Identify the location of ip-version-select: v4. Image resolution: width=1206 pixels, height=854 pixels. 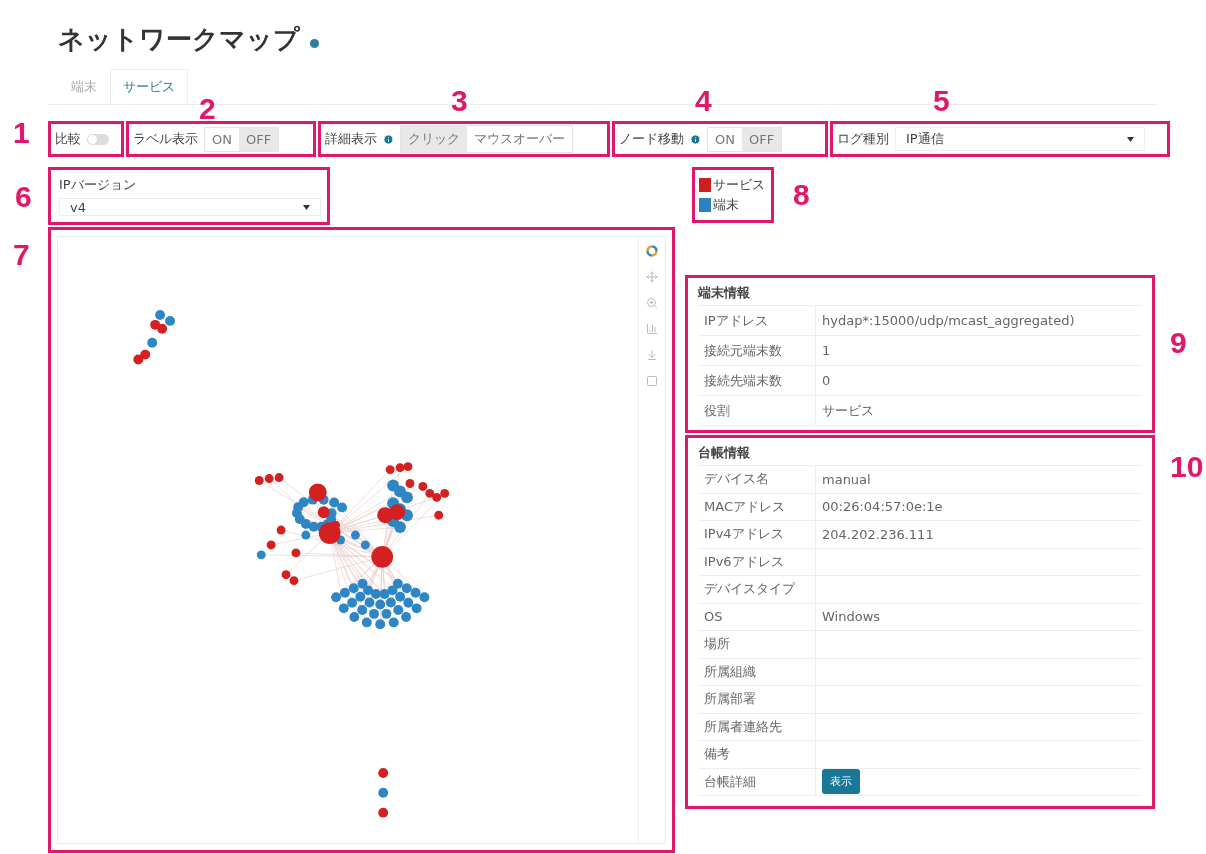
(190, 207).